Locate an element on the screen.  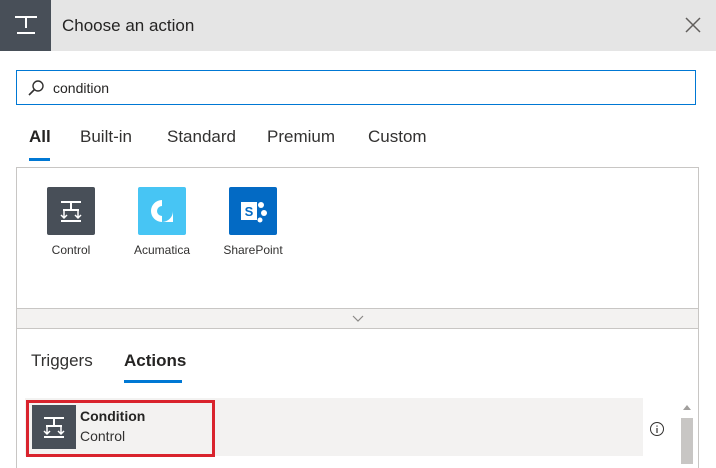
close-icon is located at coordinates (693, 25).